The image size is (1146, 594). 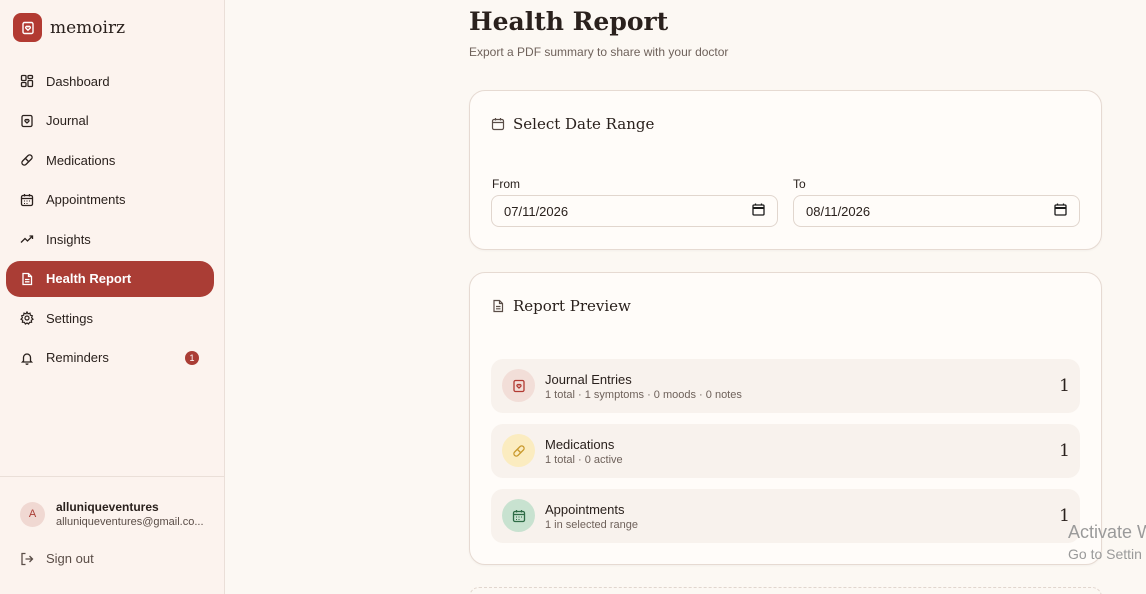 What do you see at coordinates (27, 27) in the screenshot?
I see `brand-logo-icon` at bounding box center [27, 27].